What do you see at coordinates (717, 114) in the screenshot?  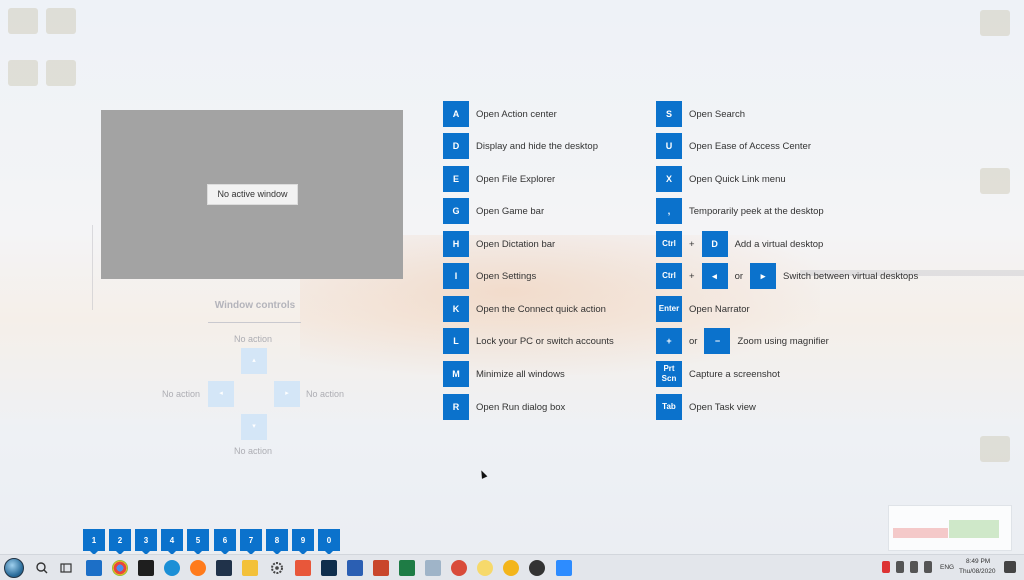 I see `shortcut-description: Open Search` at bounding box center [717, 114].